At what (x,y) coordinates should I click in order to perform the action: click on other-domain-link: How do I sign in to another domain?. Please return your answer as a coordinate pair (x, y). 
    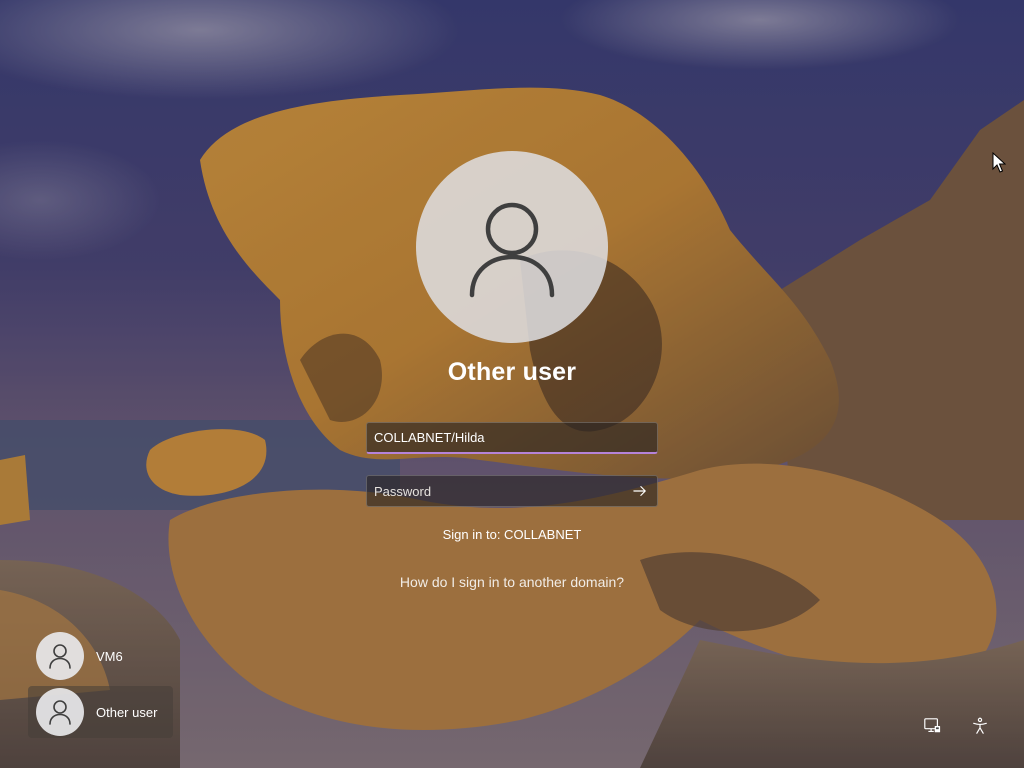
    Looking at the image, I should click on (512, 582).